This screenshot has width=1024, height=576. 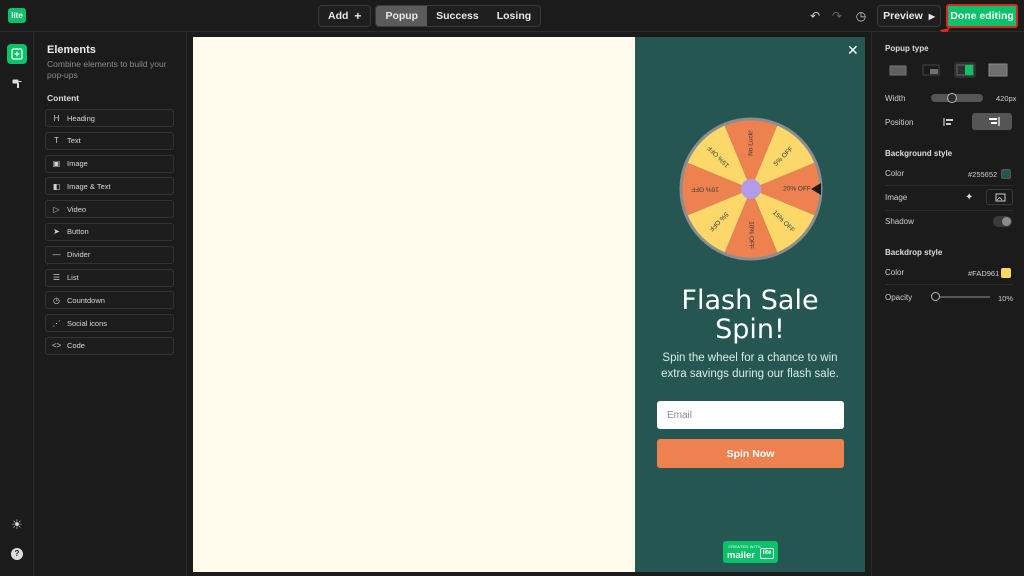 What do you see at coordinates (837, 16) in the screenshot?
I see `redo-icon: ↷` at bounding box center [837, 16].